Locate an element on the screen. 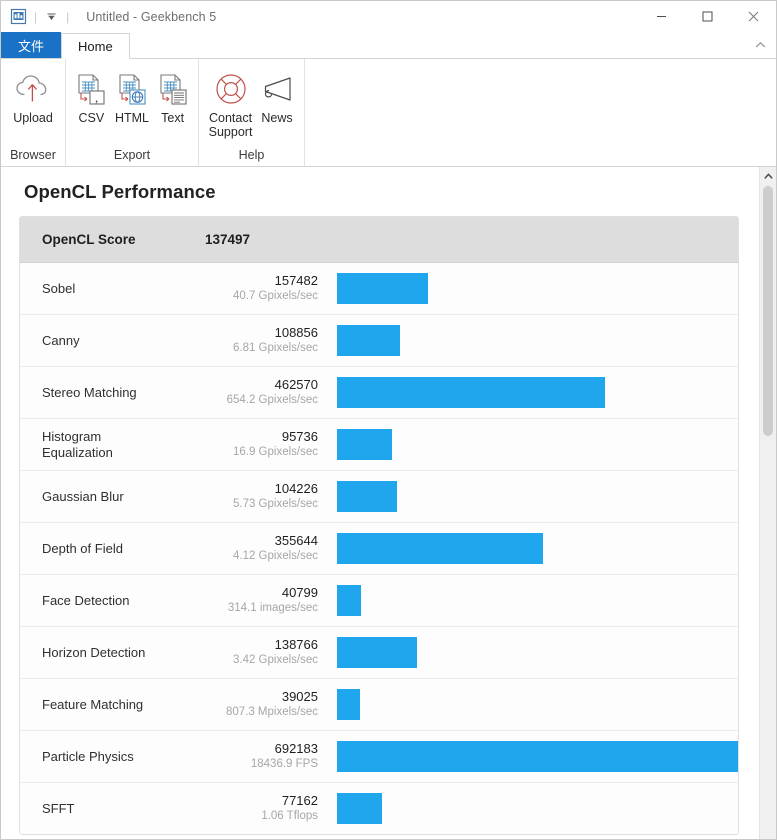  export-csv-button: , CSV is located at coordinates (91, 94).